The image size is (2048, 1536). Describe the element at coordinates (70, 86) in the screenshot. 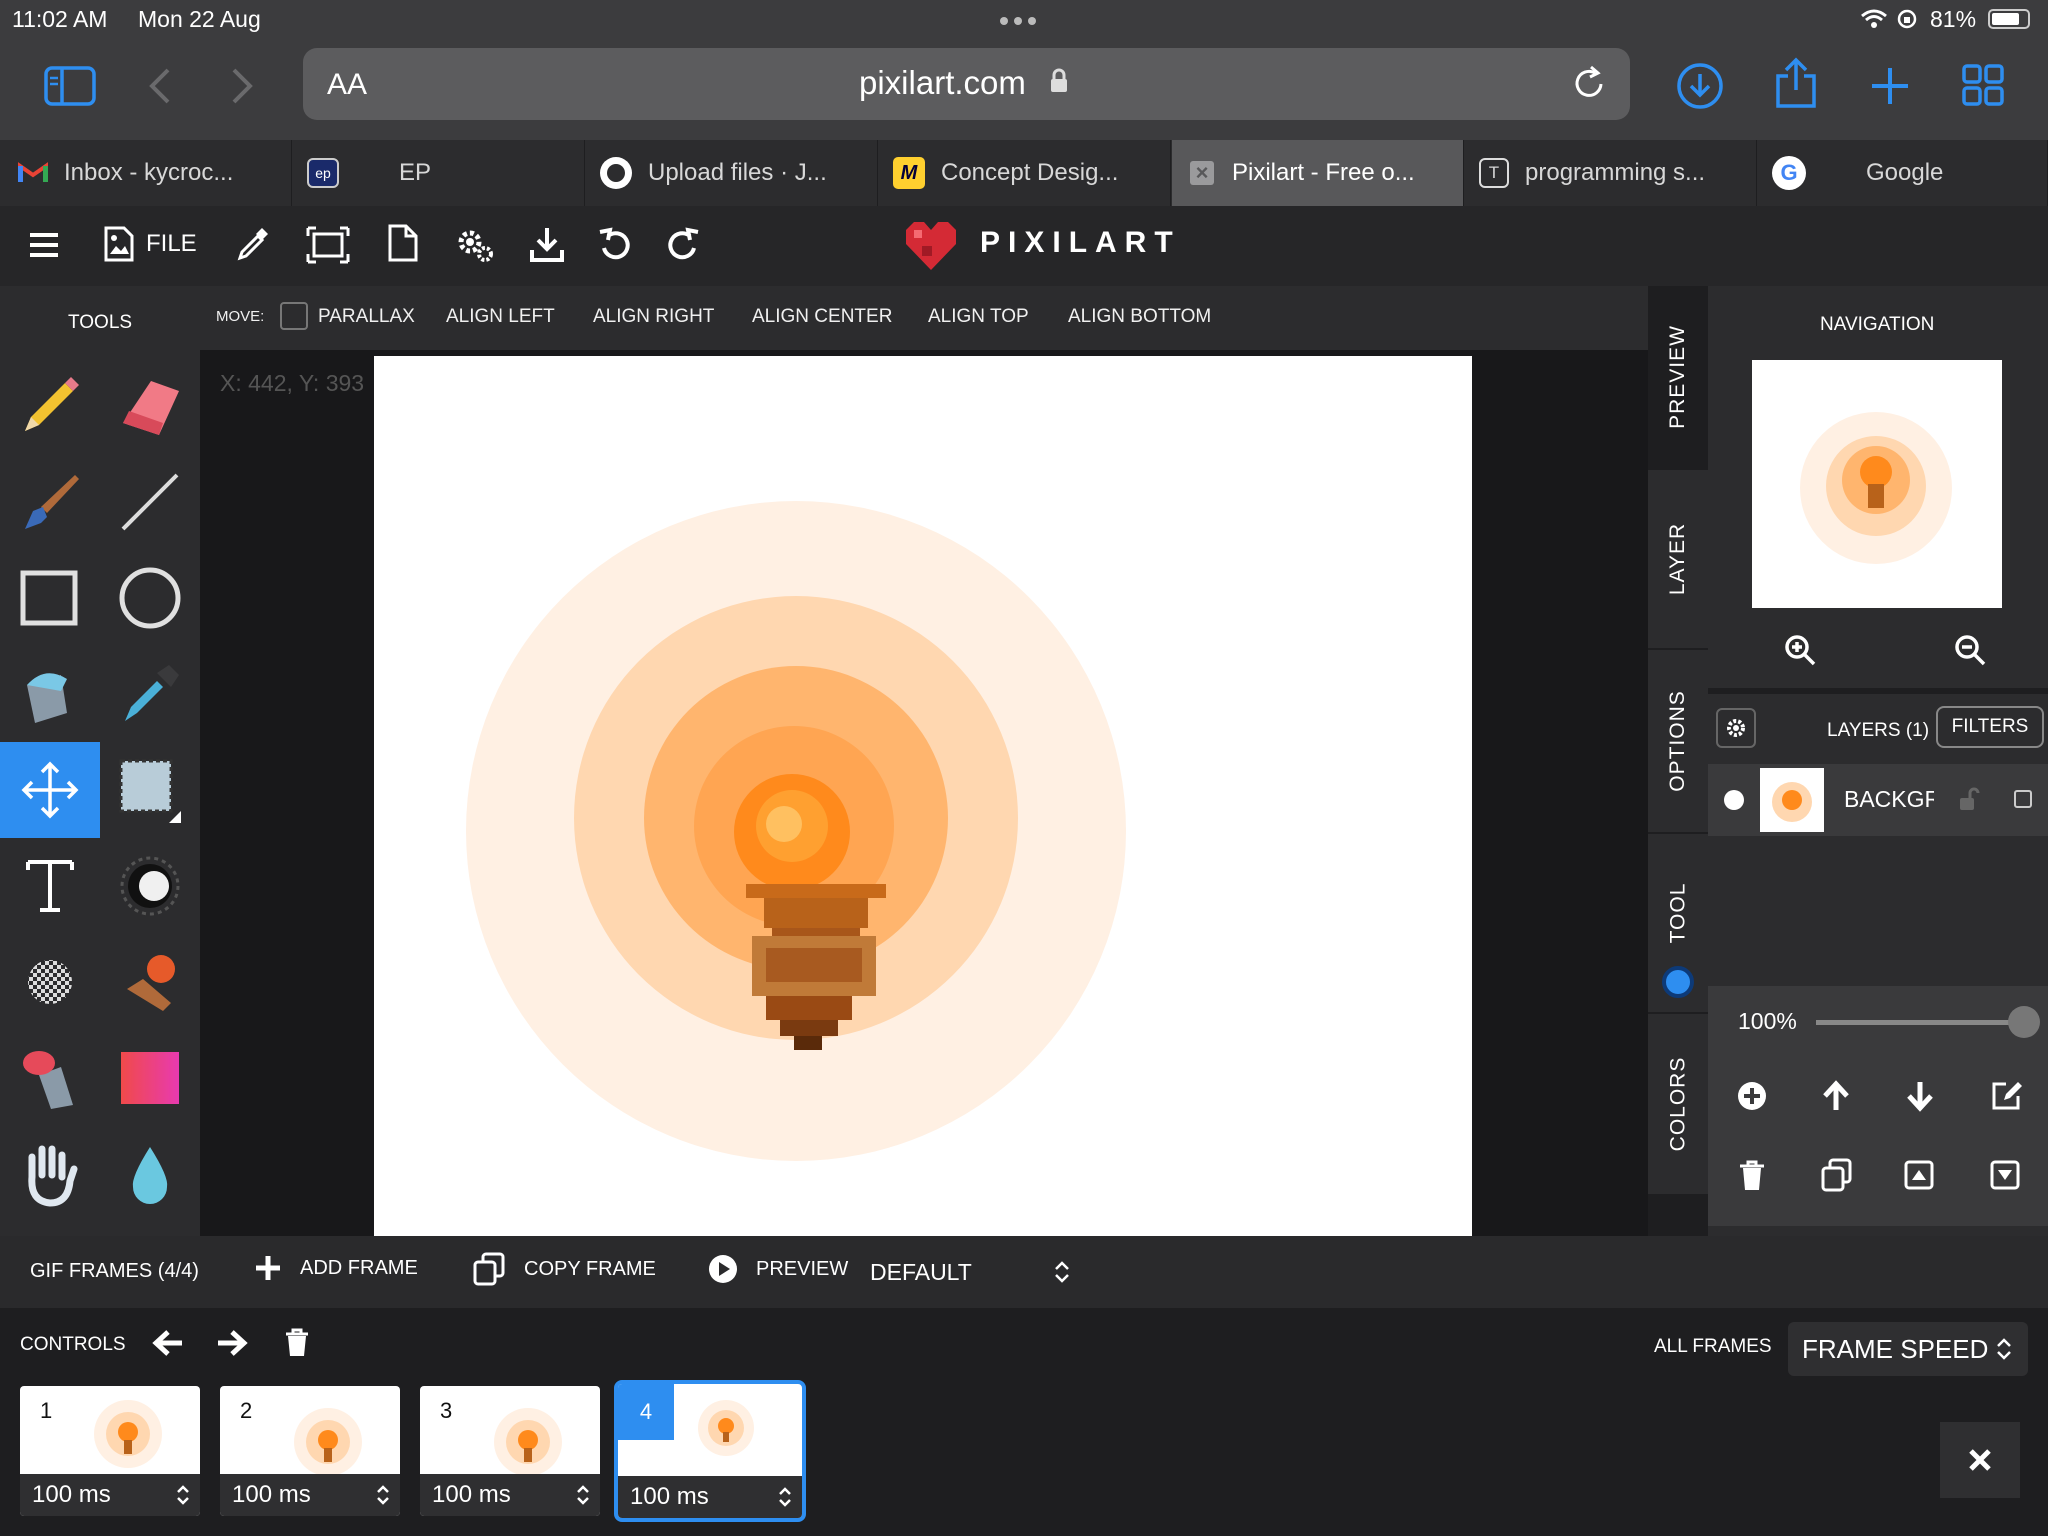

I see `sidebar-toggle-icon` at that location.